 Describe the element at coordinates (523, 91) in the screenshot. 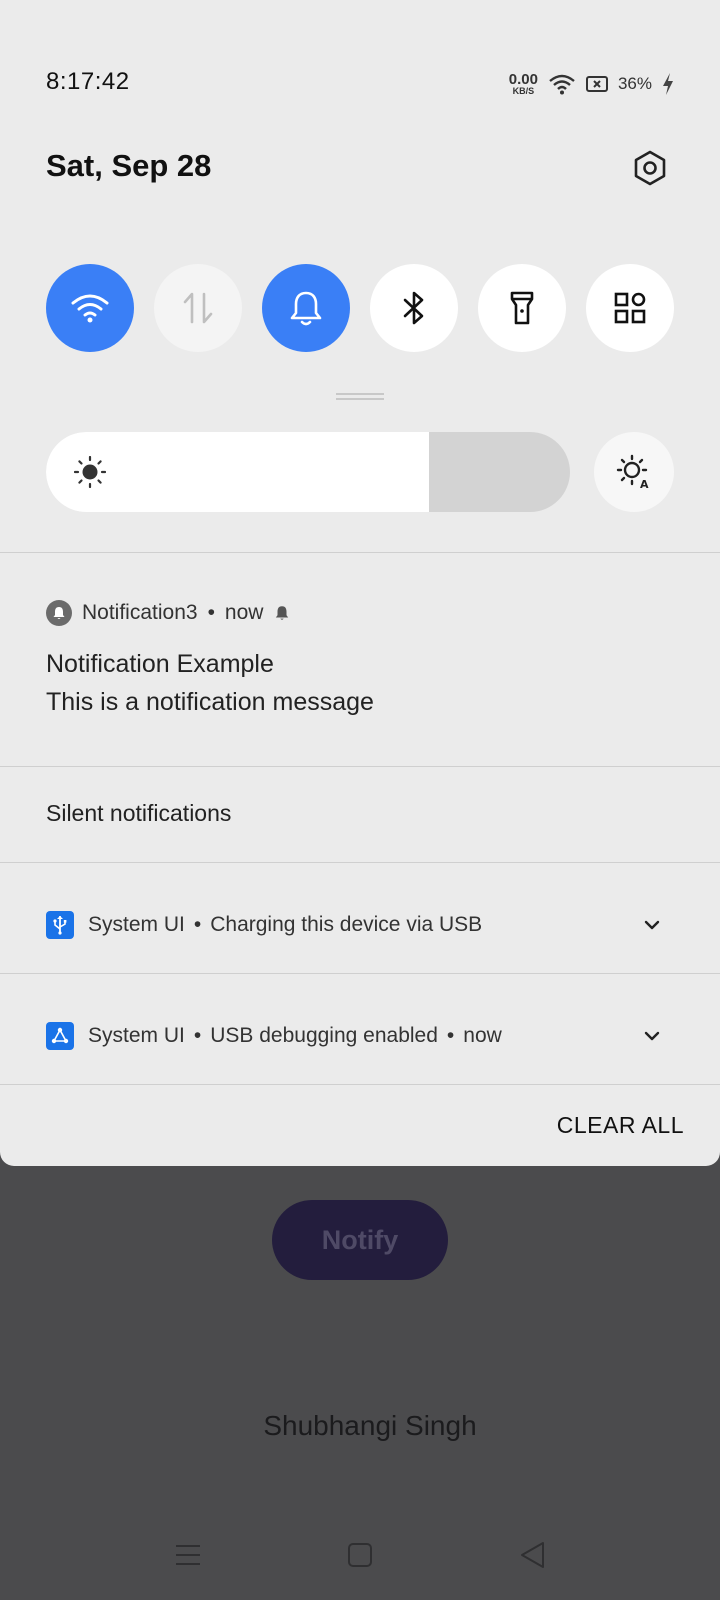

I see `network-speed-unit: KB/S` at that location.